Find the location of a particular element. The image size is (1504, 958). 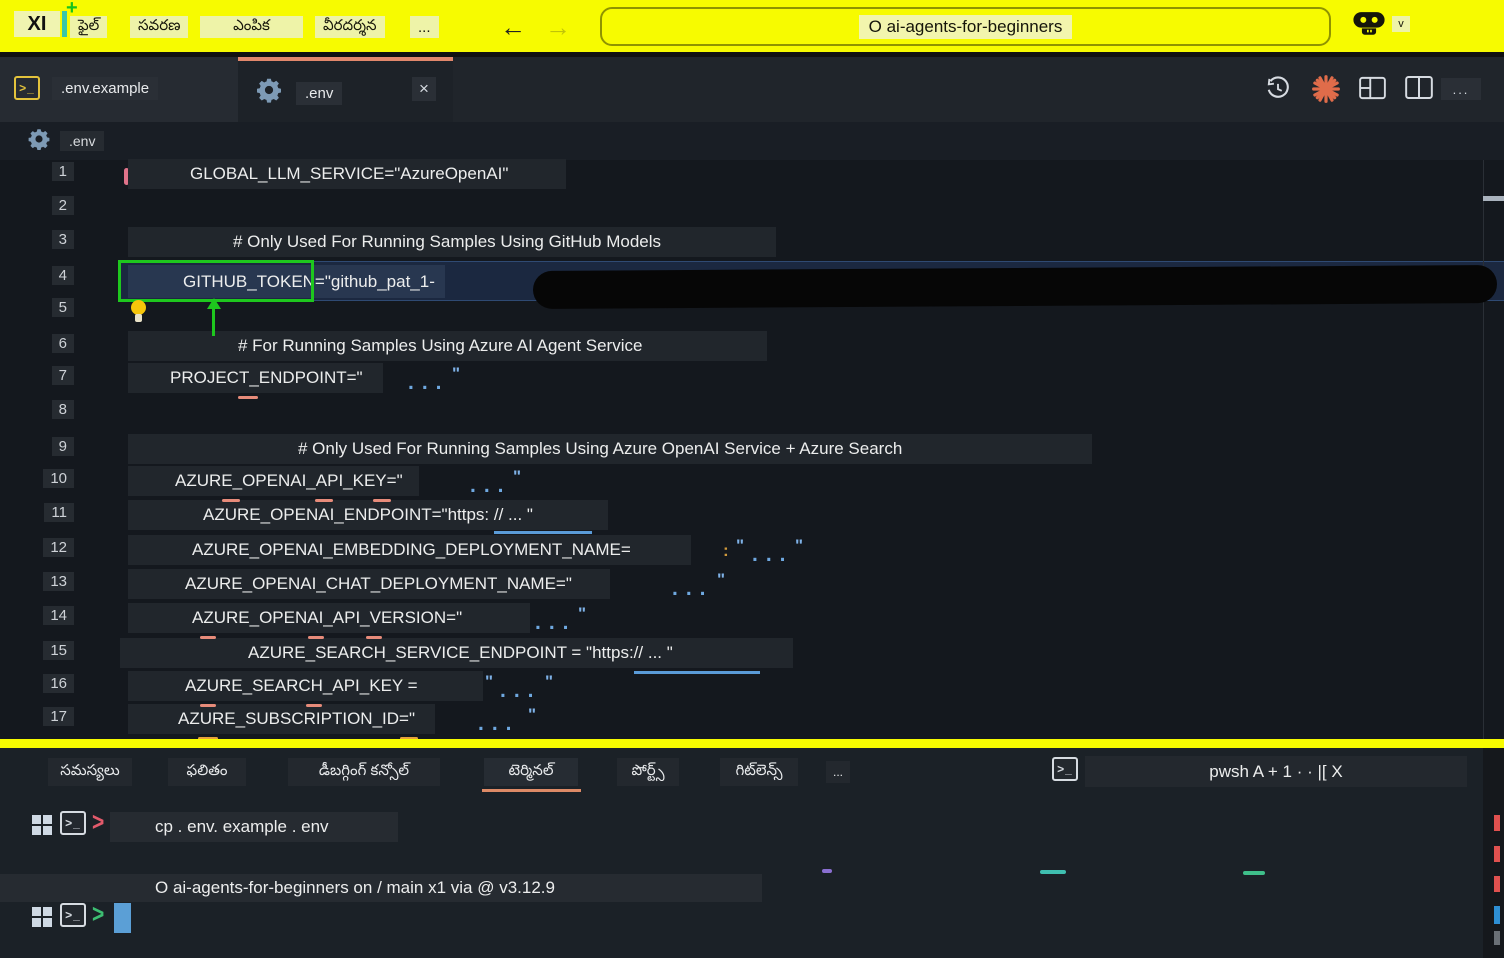

colon-mark: : is located at coordinates (726, 550).